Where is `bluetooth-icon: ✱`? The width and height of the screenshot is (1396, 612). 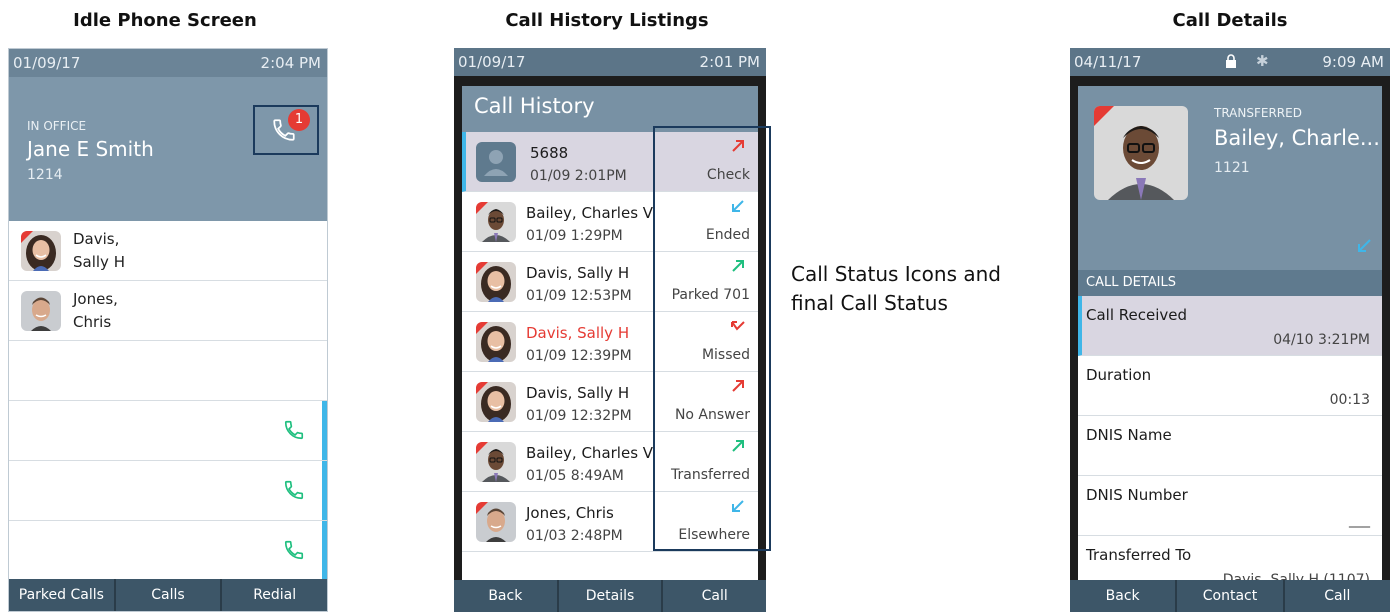
bluetooth-icon: ✱ is located at coordinates (1262, 61).